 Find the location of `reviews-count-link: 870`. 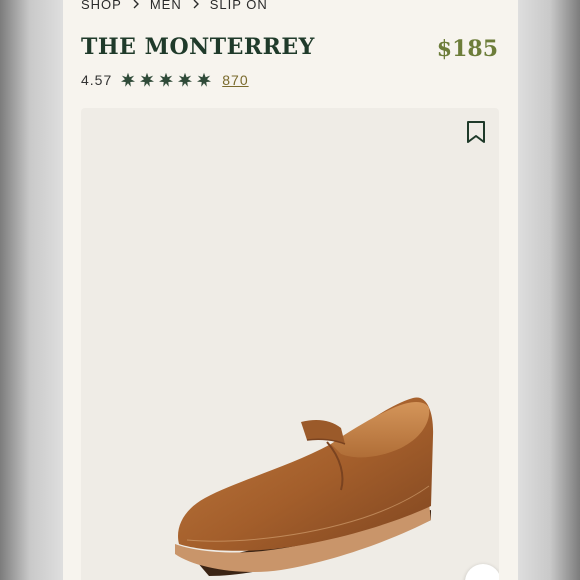

reviews-count-link: 870 is located at coordinates (235, 80).